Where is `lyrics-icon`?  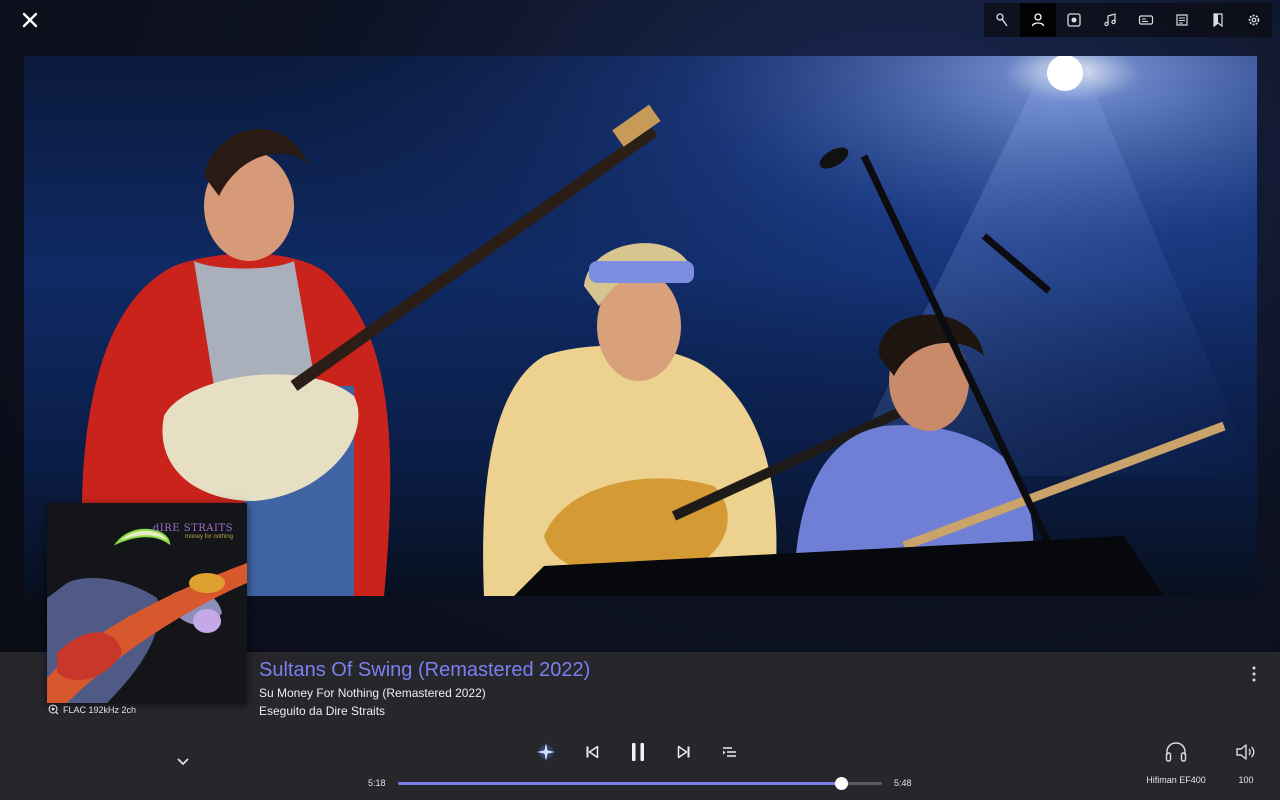 lyrics-icon is located at coordinates (1182, 20).